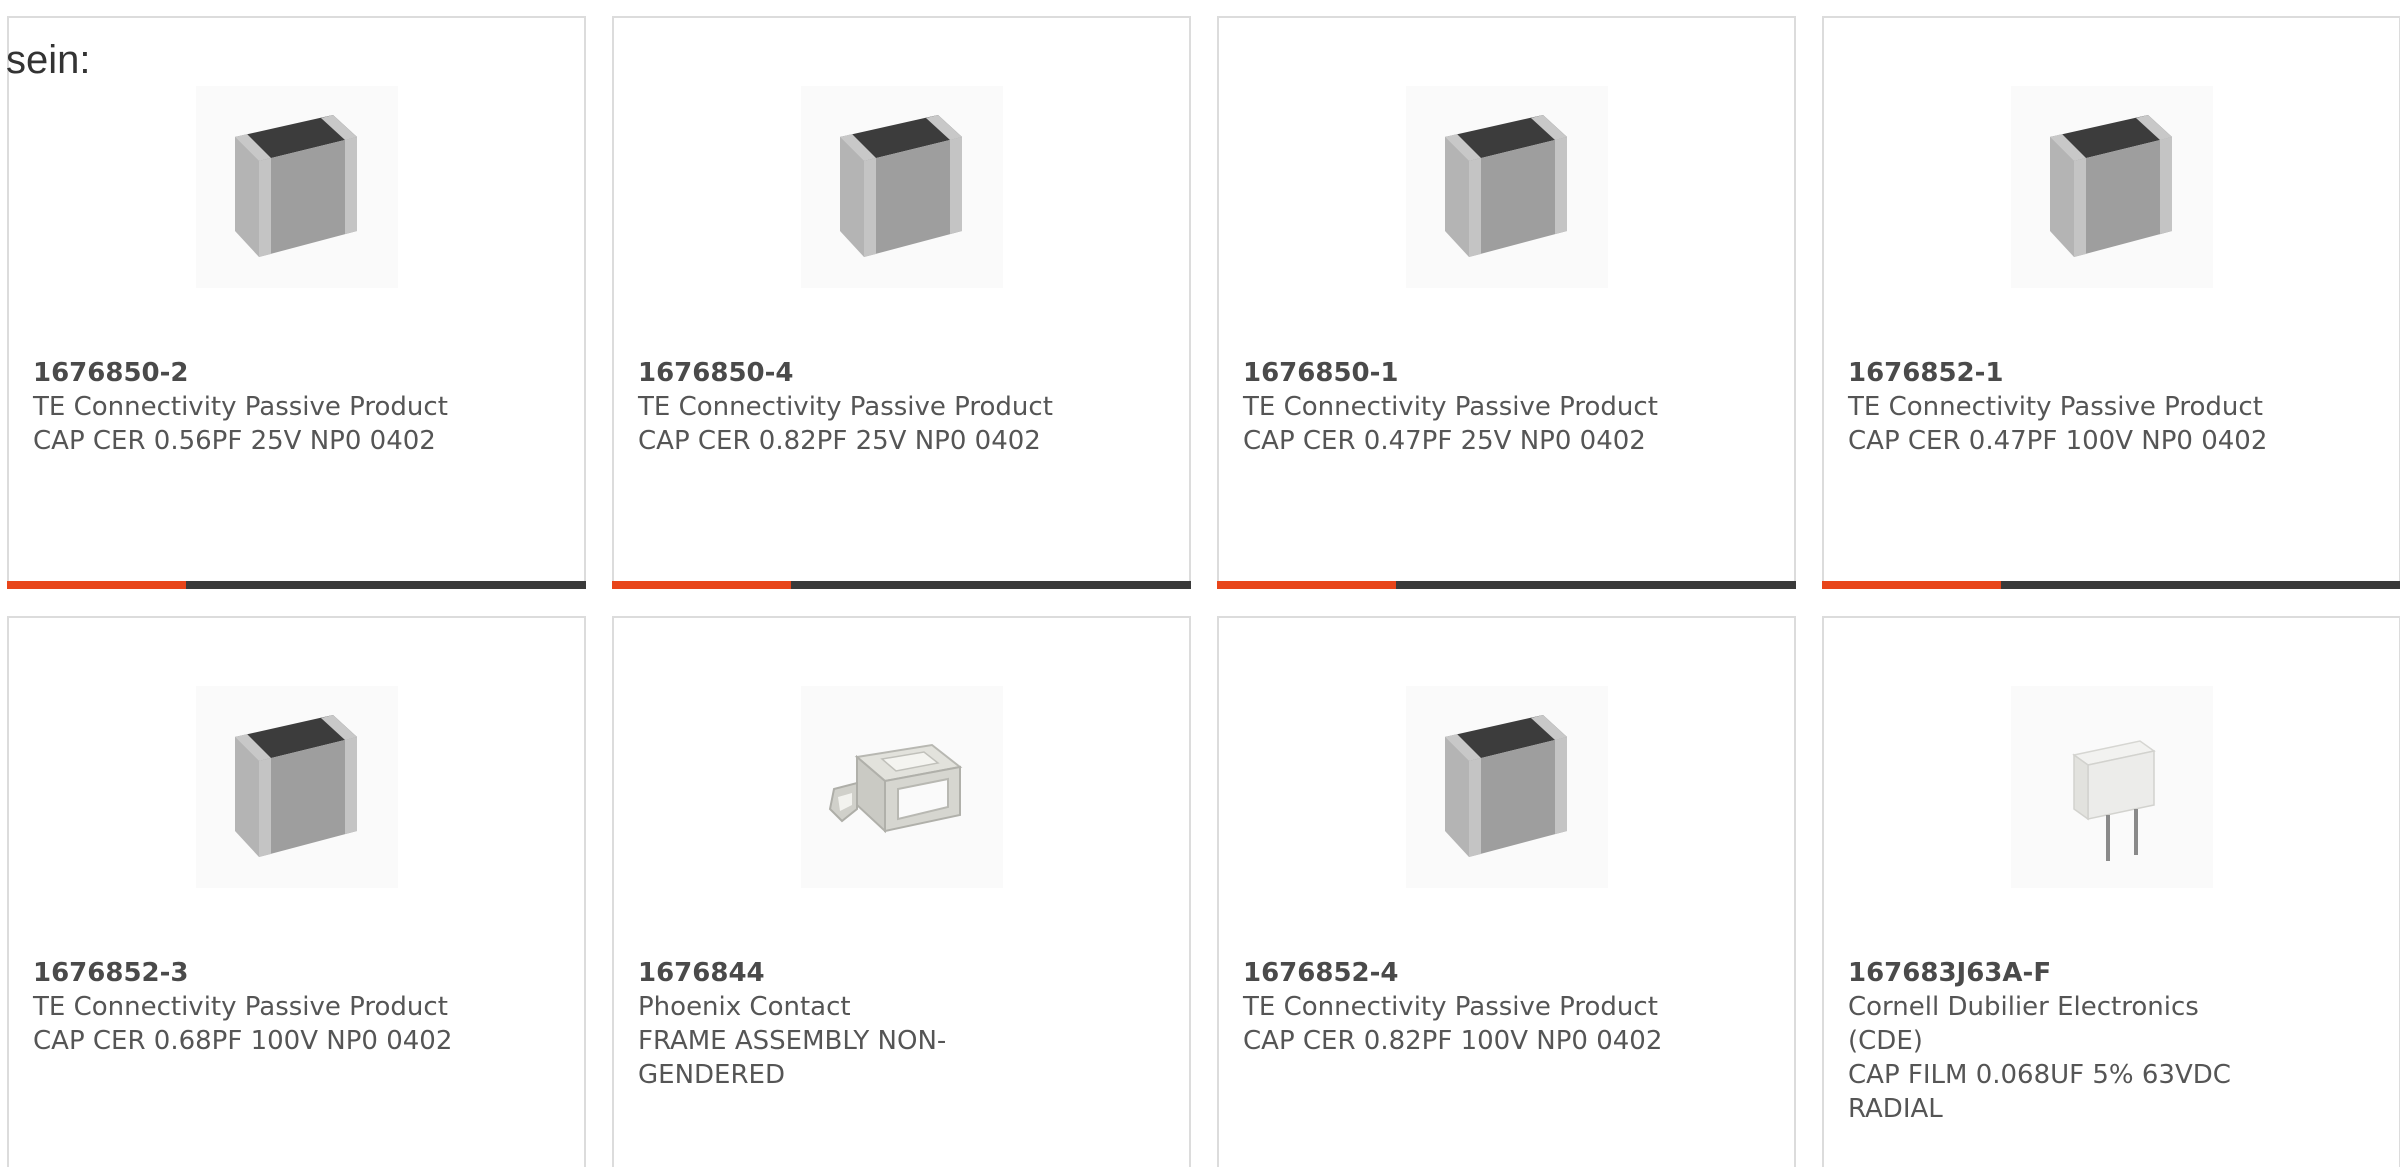 This screenshot has height=1167, width=2400. I want to click on product-description: CAP CER 0.82PF 100V NP0 0402, so click(1453, 1041).